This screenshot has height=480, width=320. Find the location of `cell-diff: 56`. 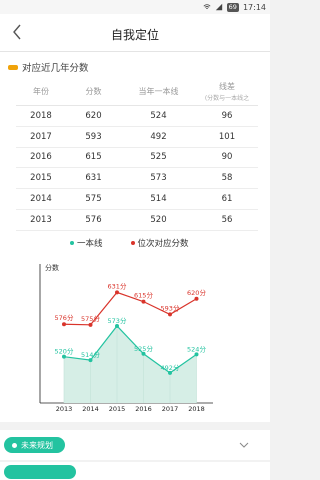

cell-diff: 56 is located at coordinates (227, 219).